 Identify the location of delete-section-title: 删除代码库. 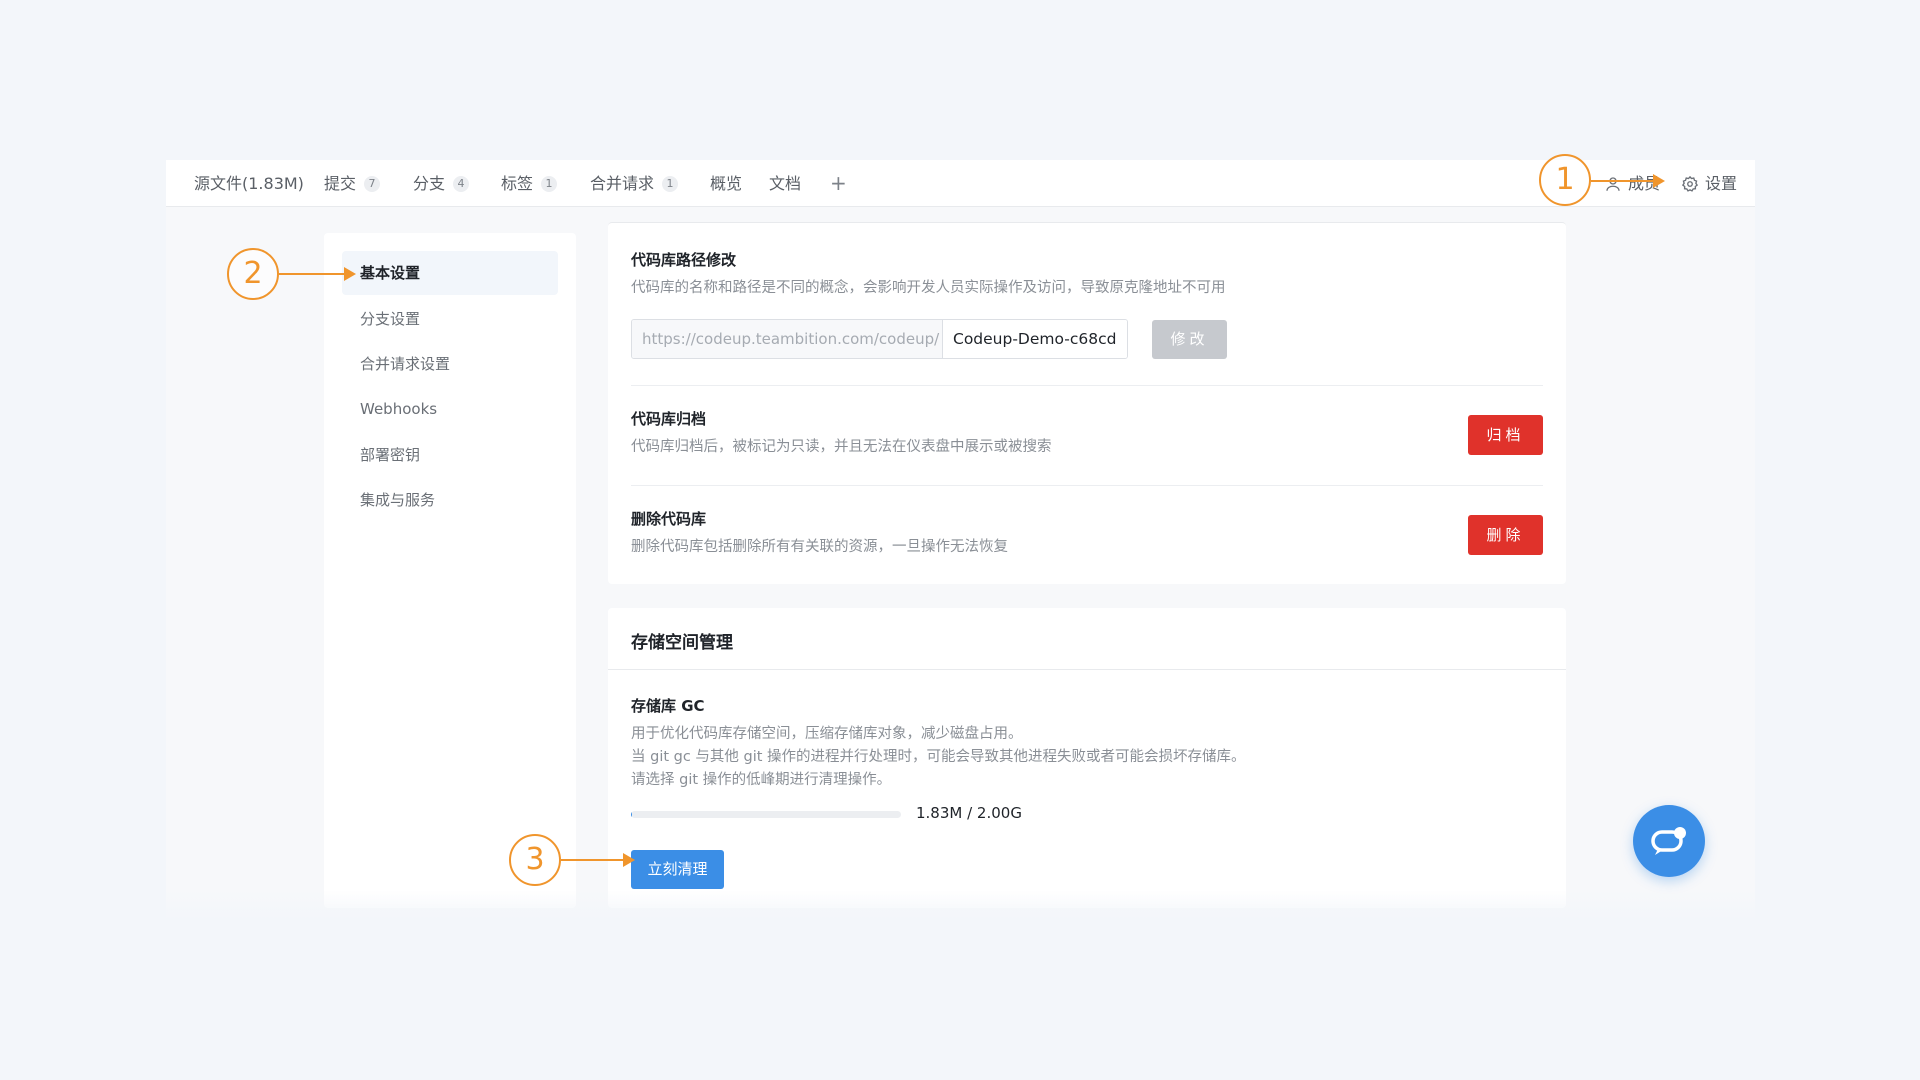
(669, 519).